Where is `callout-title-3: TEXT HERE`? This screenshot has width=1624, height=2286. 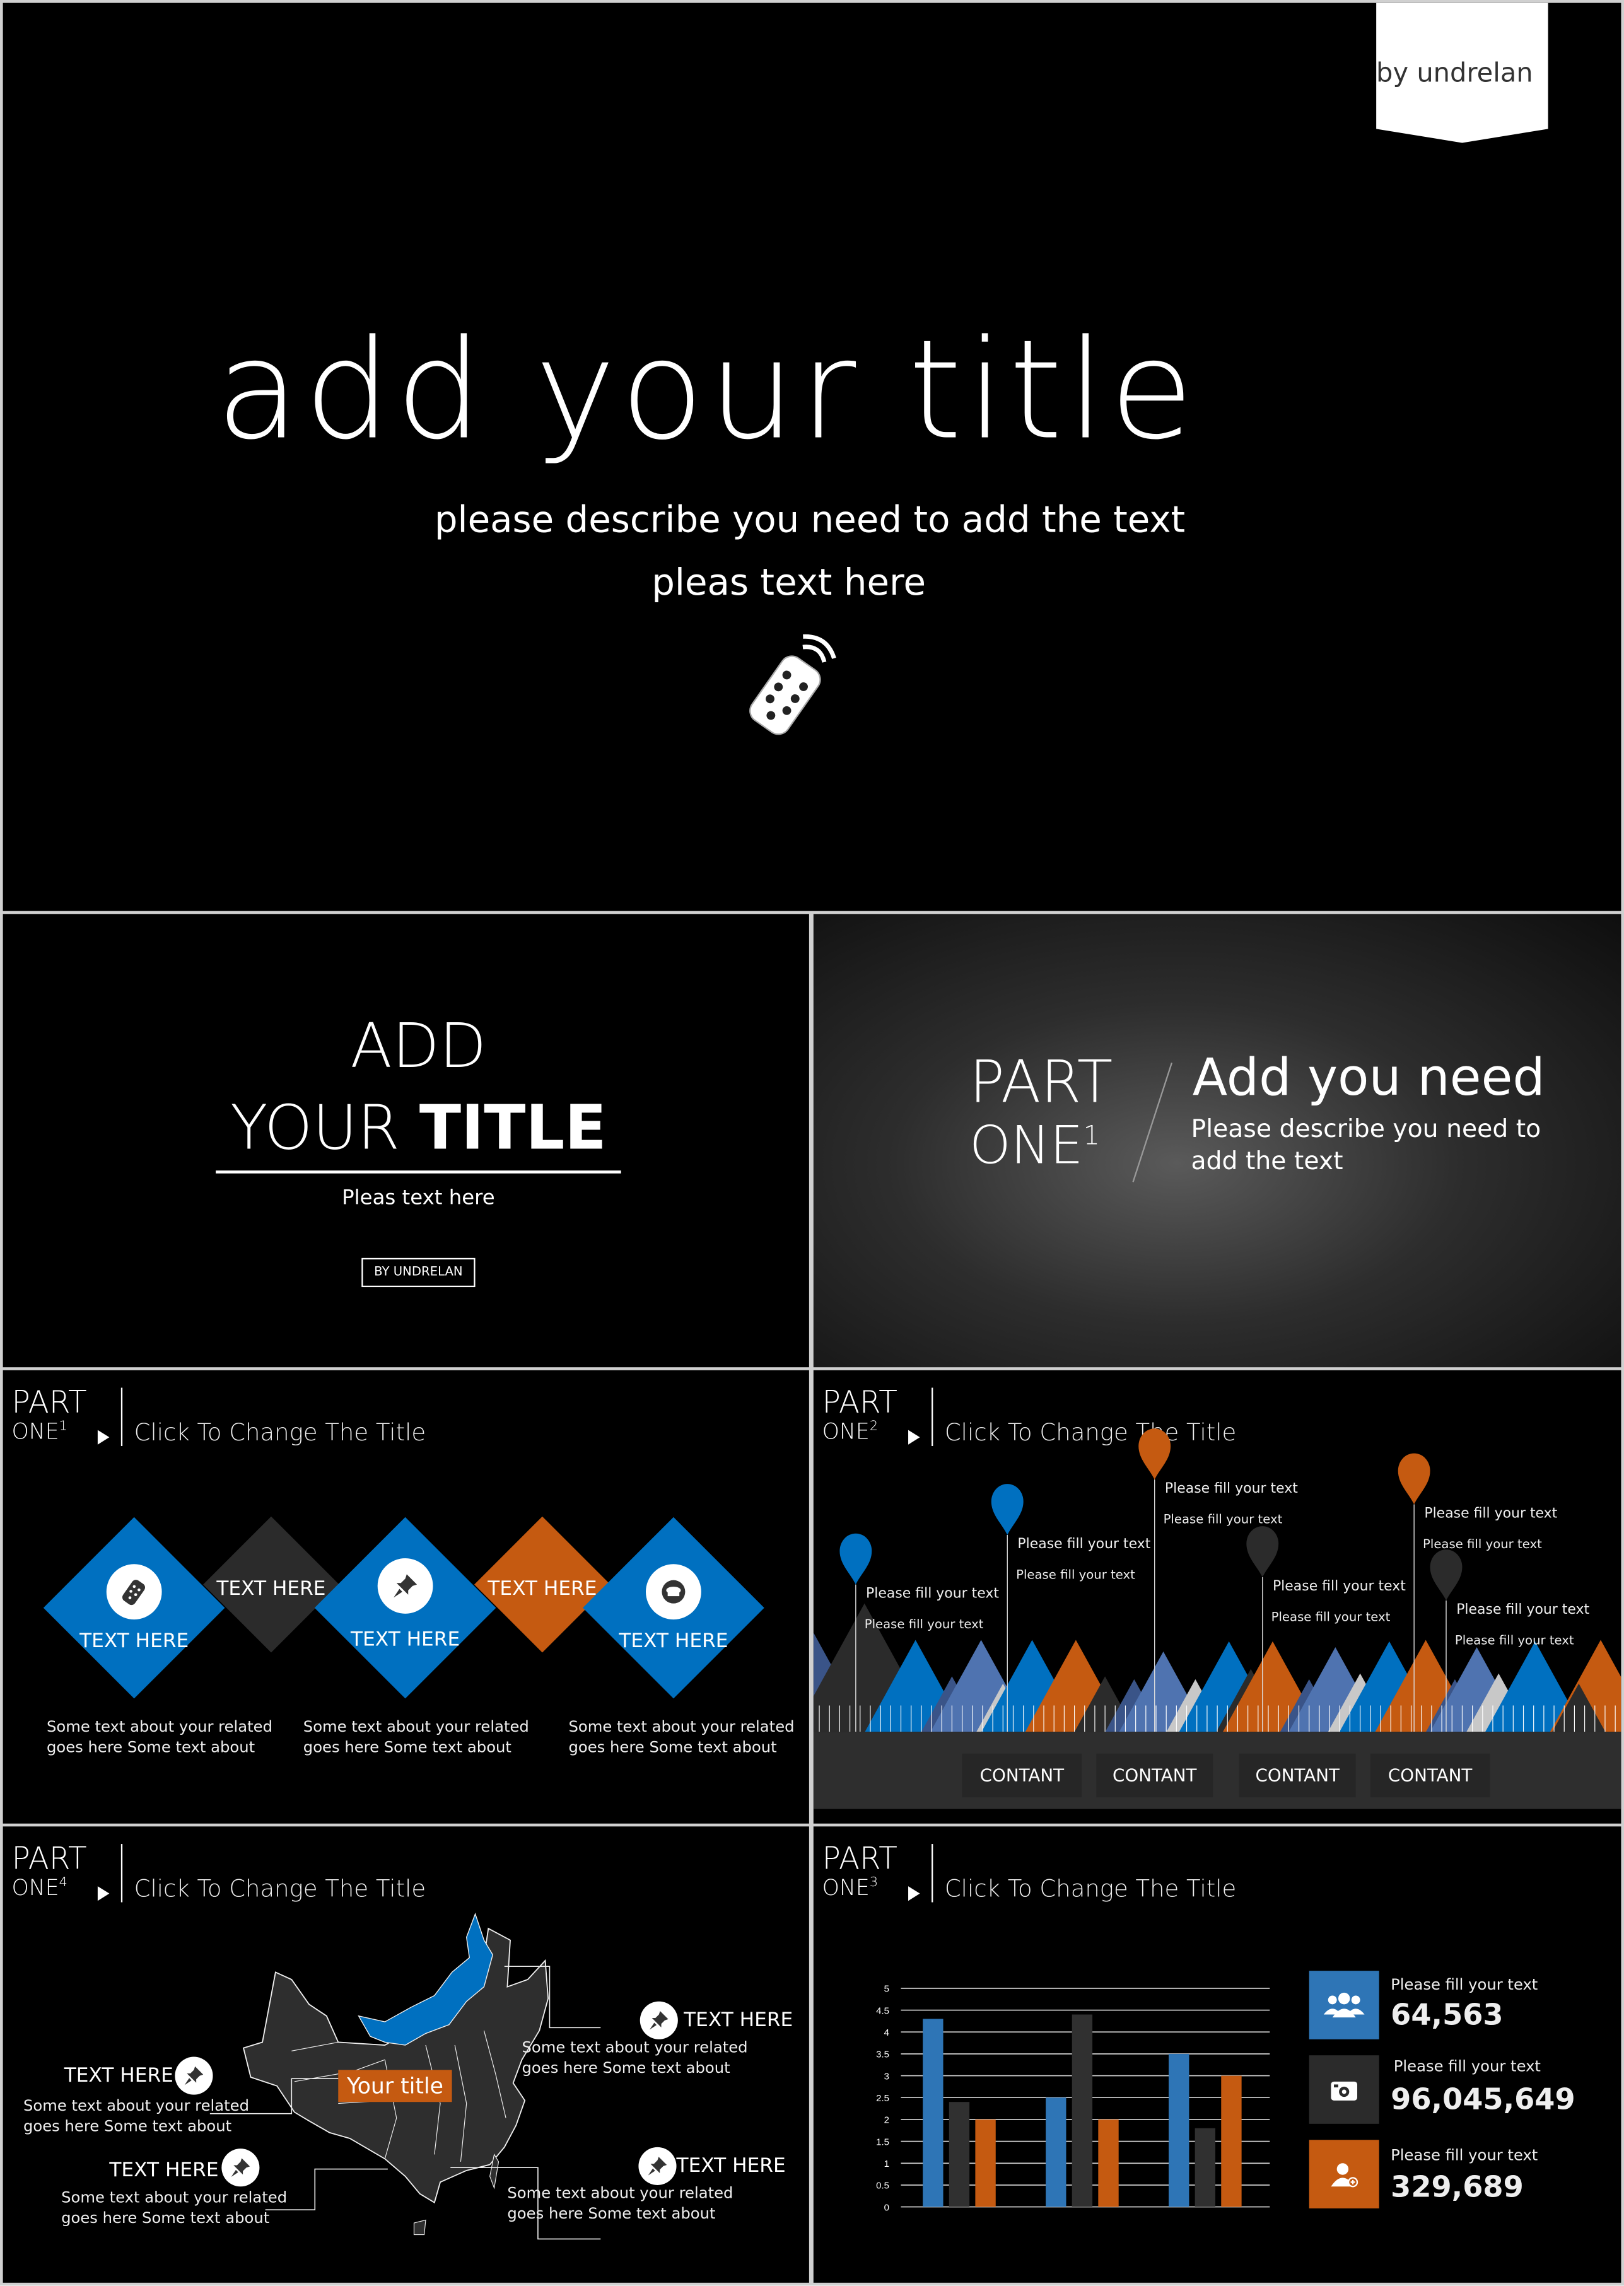 callout-title-3: TEXT HERE is located at coordinates (164, 2171).